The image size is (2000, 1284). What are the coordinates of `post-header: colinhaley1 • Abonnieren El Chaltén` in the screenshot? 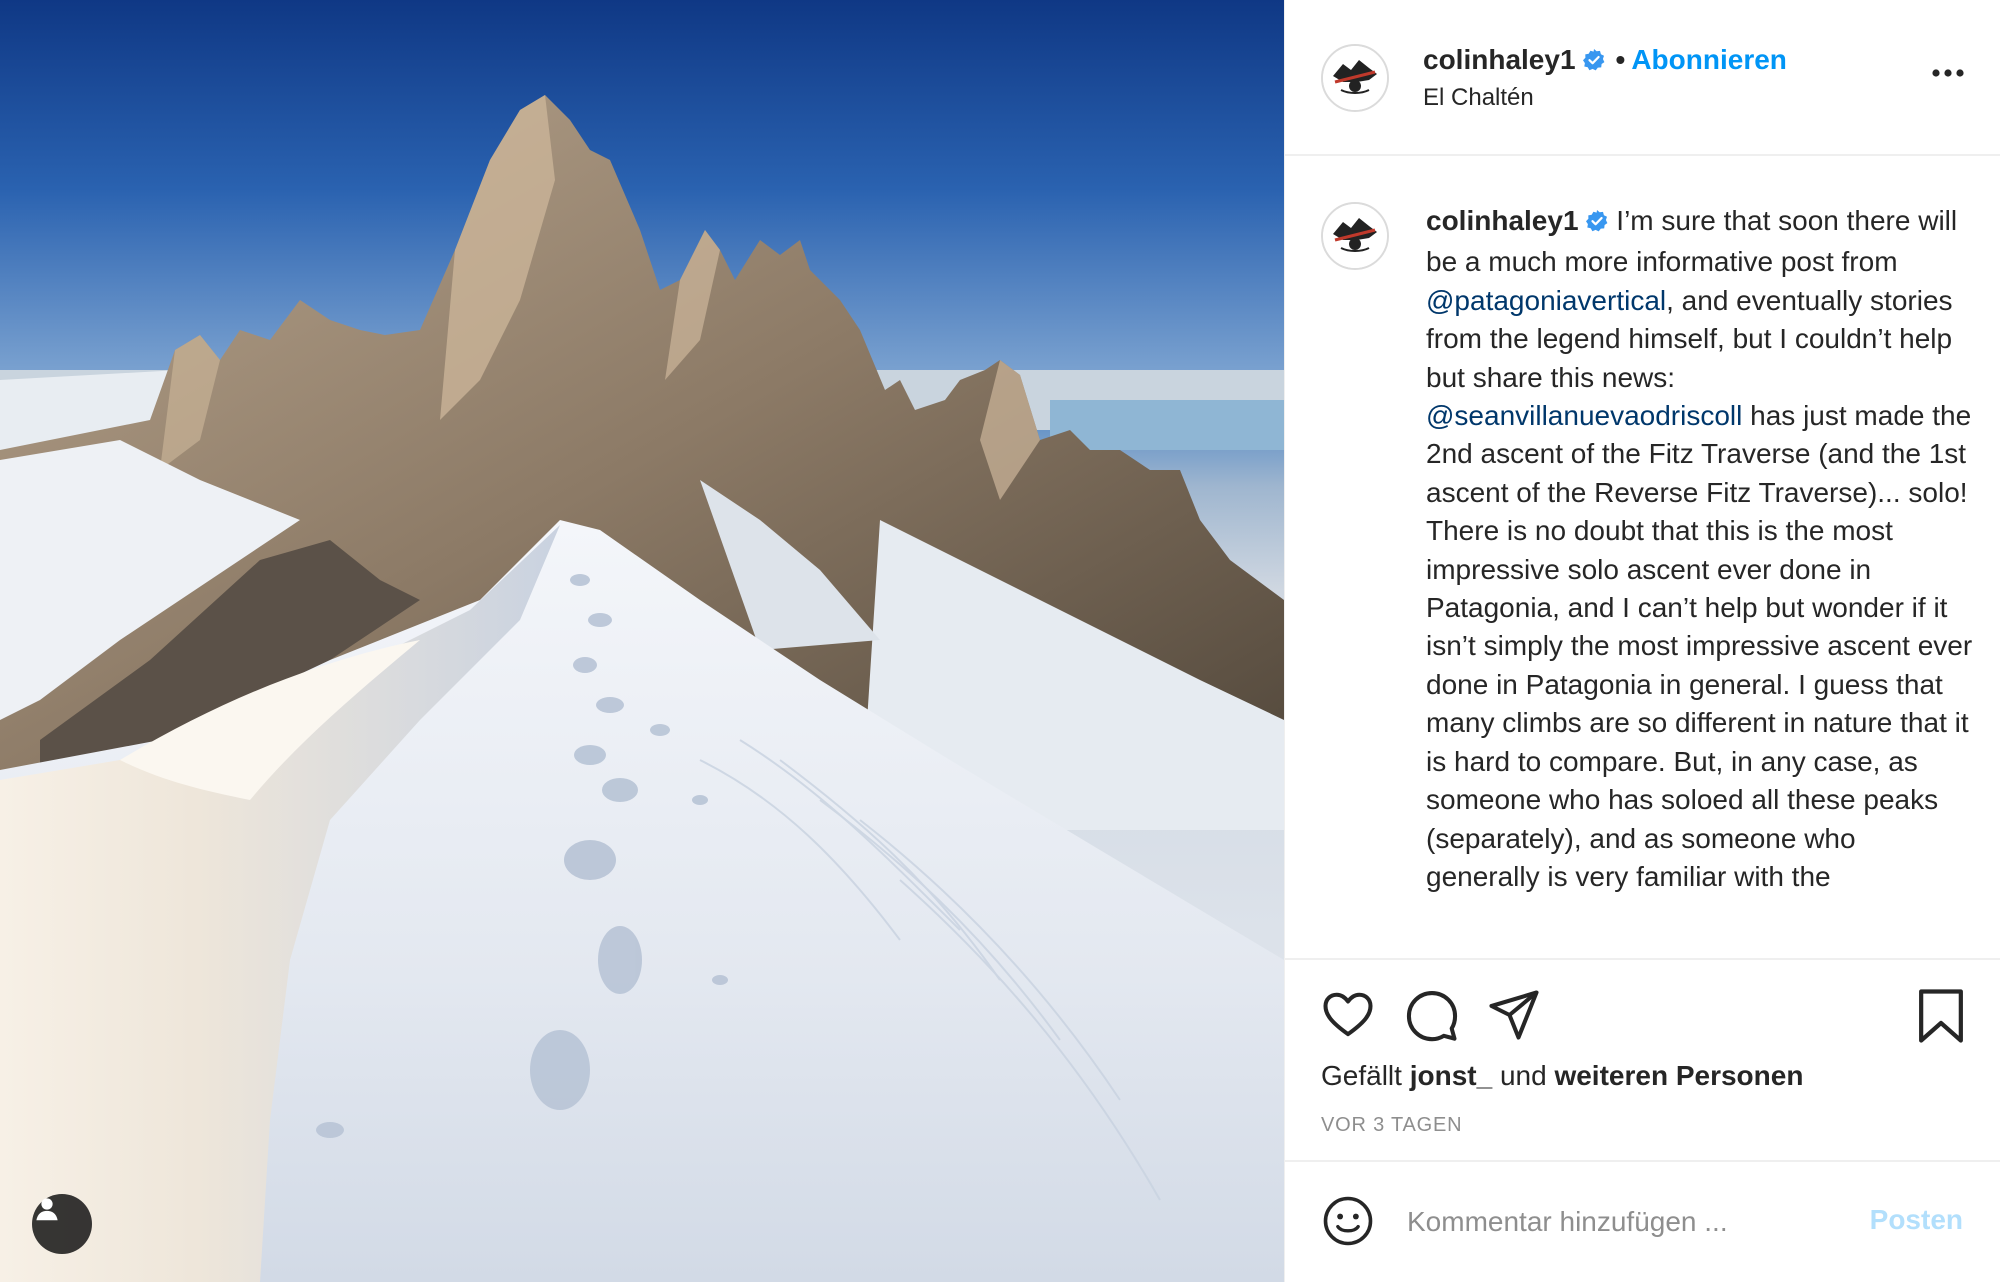 It's located at (1642, 78).